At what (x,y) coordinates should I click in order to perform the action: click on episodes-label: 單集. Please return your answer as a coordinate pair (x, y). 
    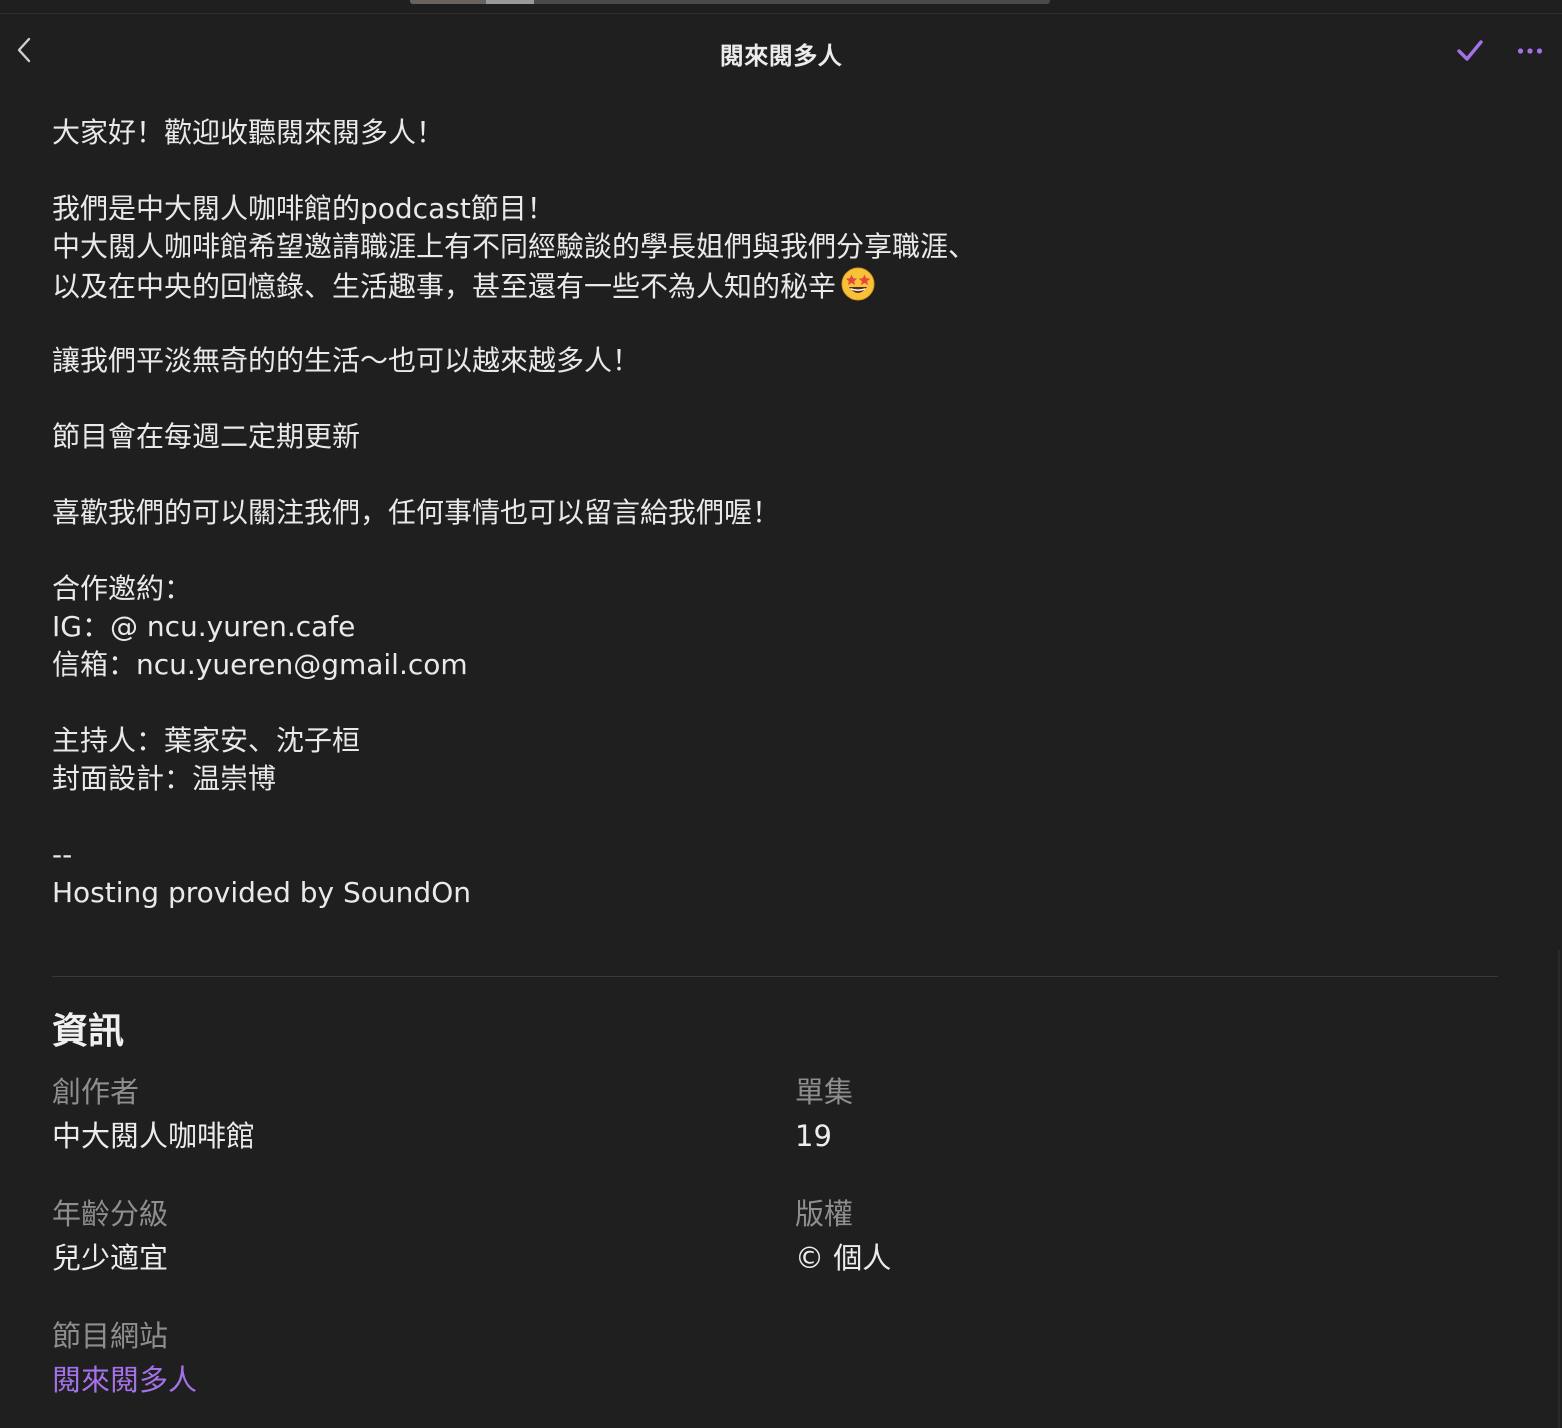
    Looking at the image, I should click on (824, 1092).